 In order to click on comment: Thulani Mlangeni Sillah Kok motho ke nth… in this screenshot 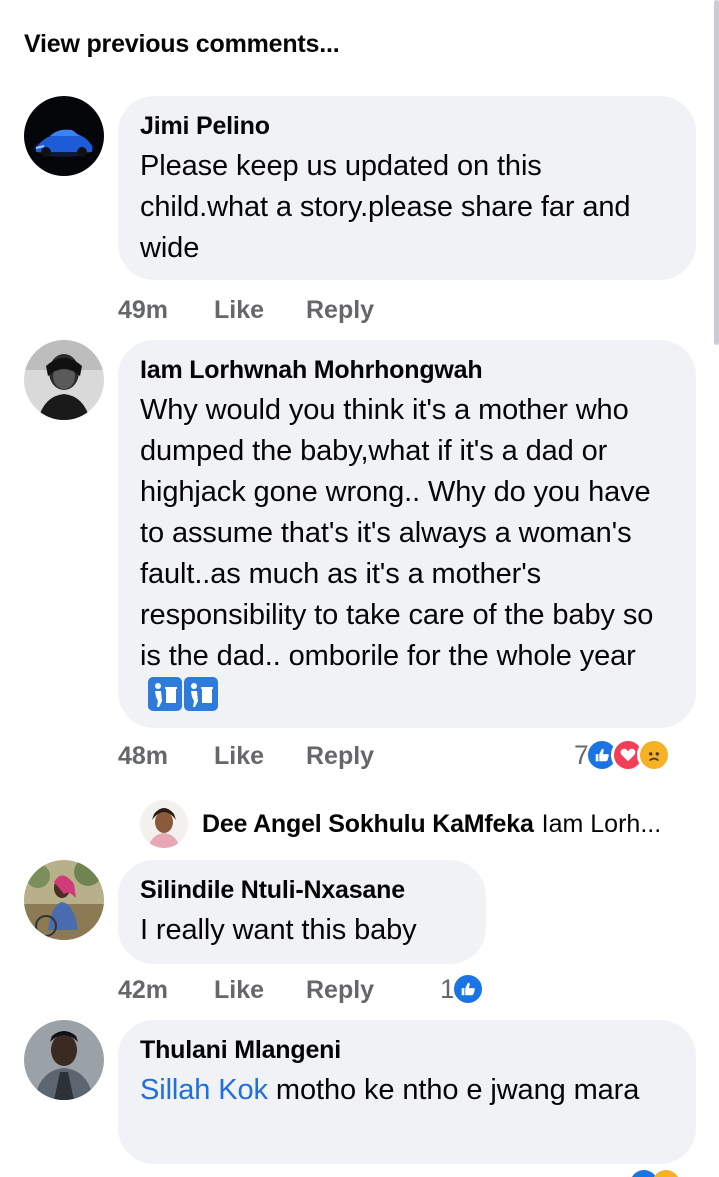, I will do `click(360, 1095)`.